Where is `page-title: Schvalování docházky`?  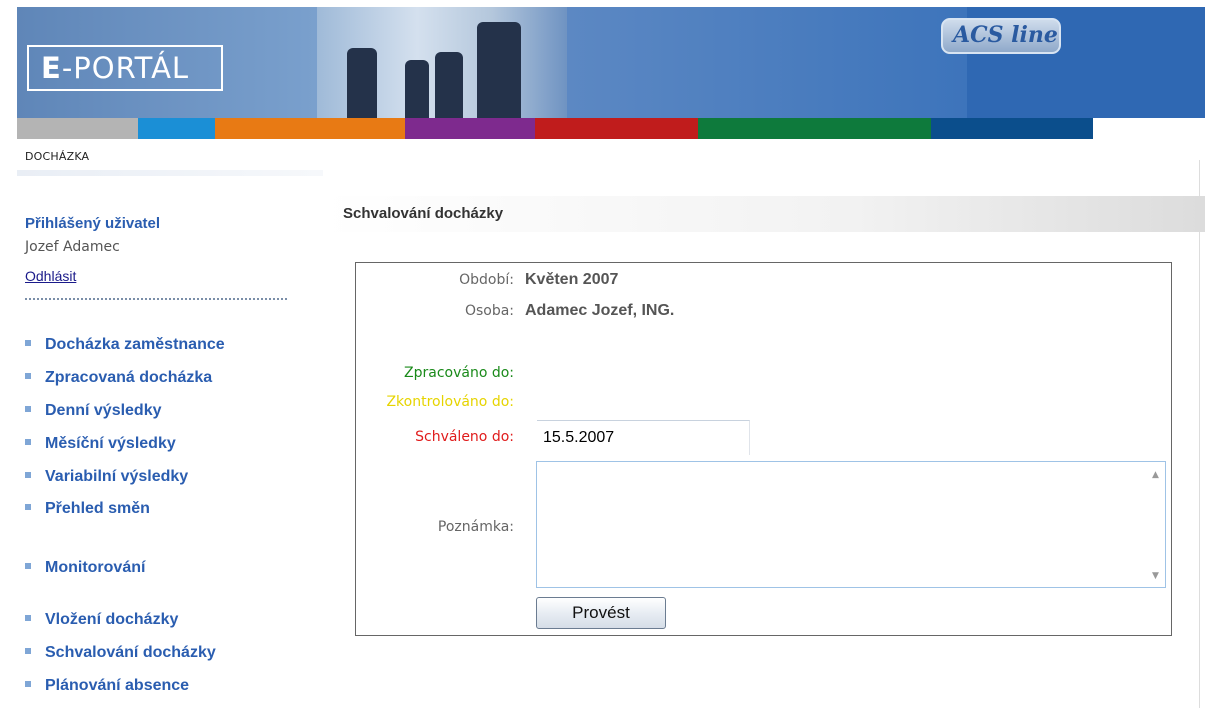
page-title: Schvalování docházky is located at coordinates (423, 213).